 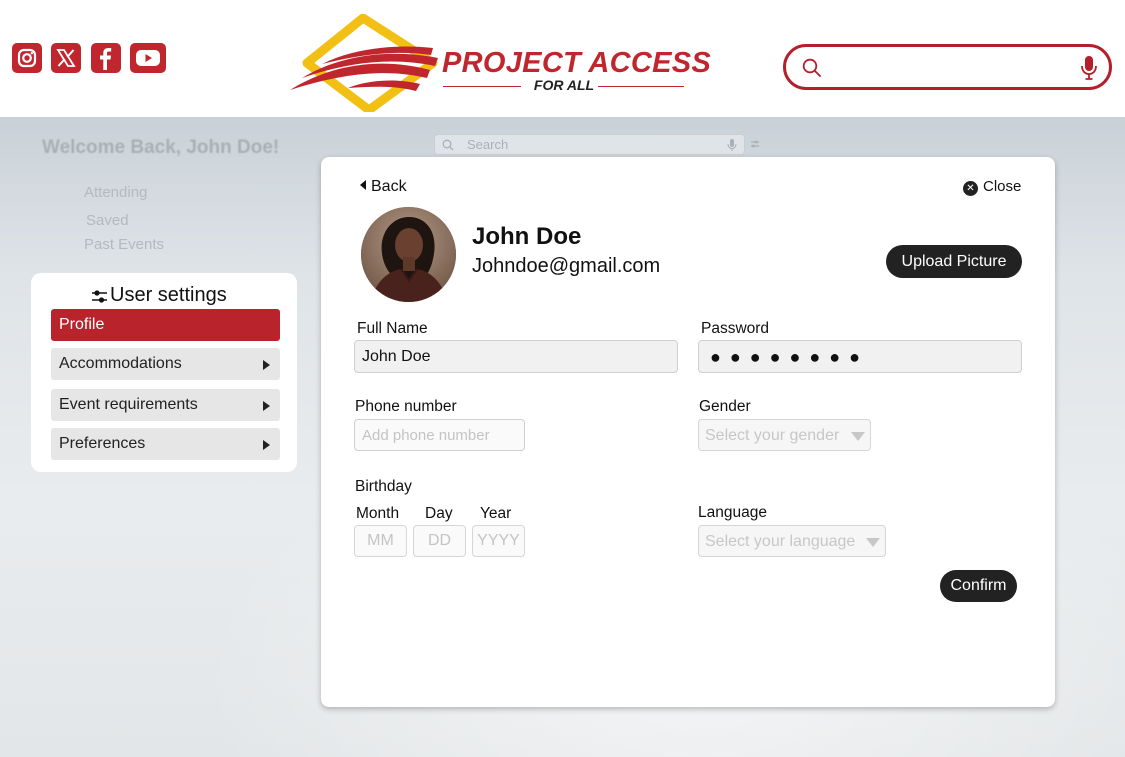 I want to click on instagram-icon, so click(x=27, y=58).